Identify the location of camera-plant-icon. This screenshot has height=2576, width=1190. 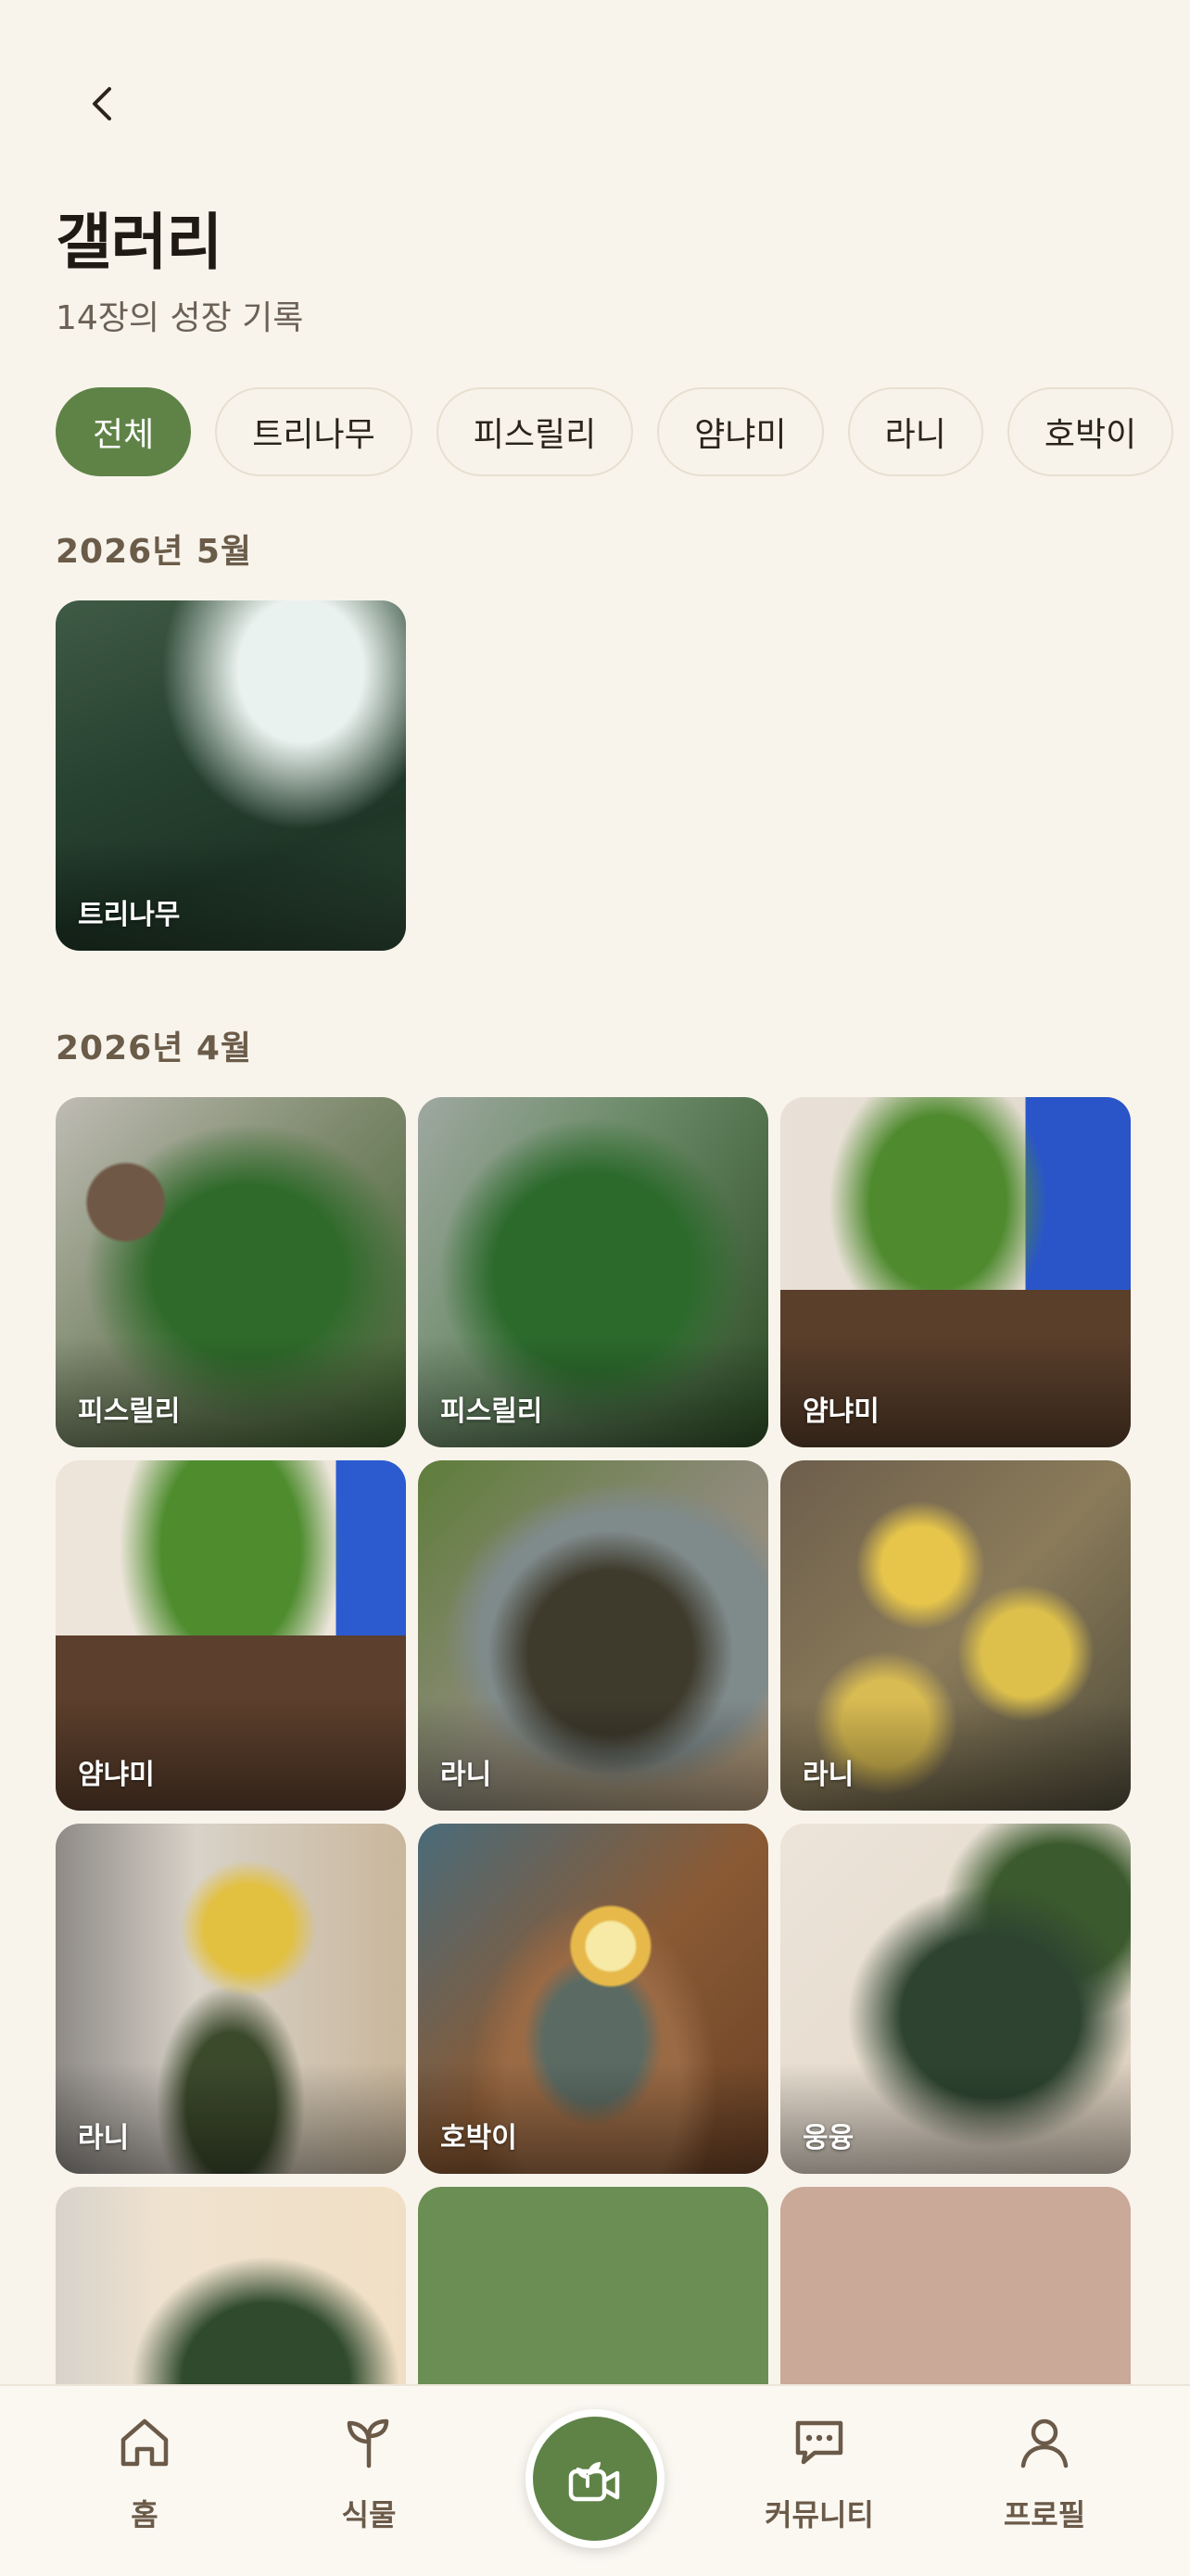
(594, 2482).